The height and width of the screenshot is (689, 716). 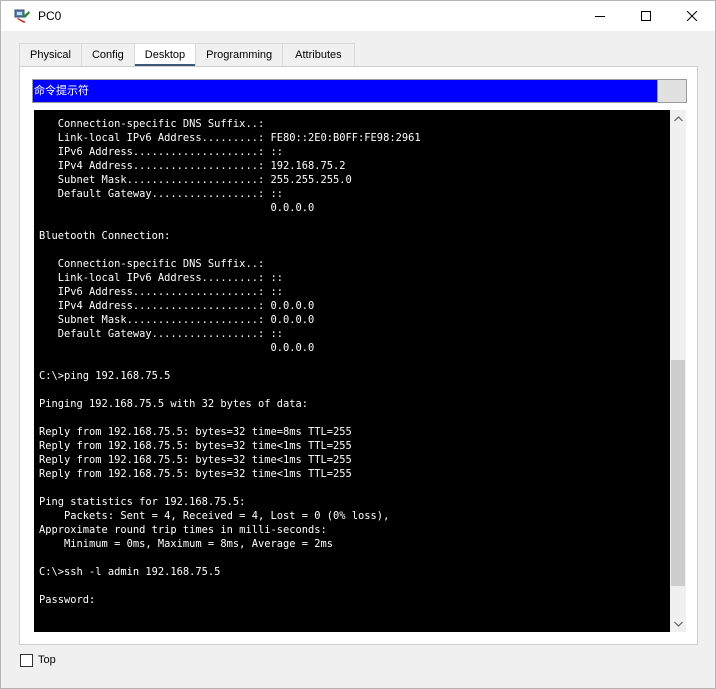 What do you see at coordinates (671, 91) in the screenshot?
I see `command-prompt-close-button` at bounding box center [671, 91].